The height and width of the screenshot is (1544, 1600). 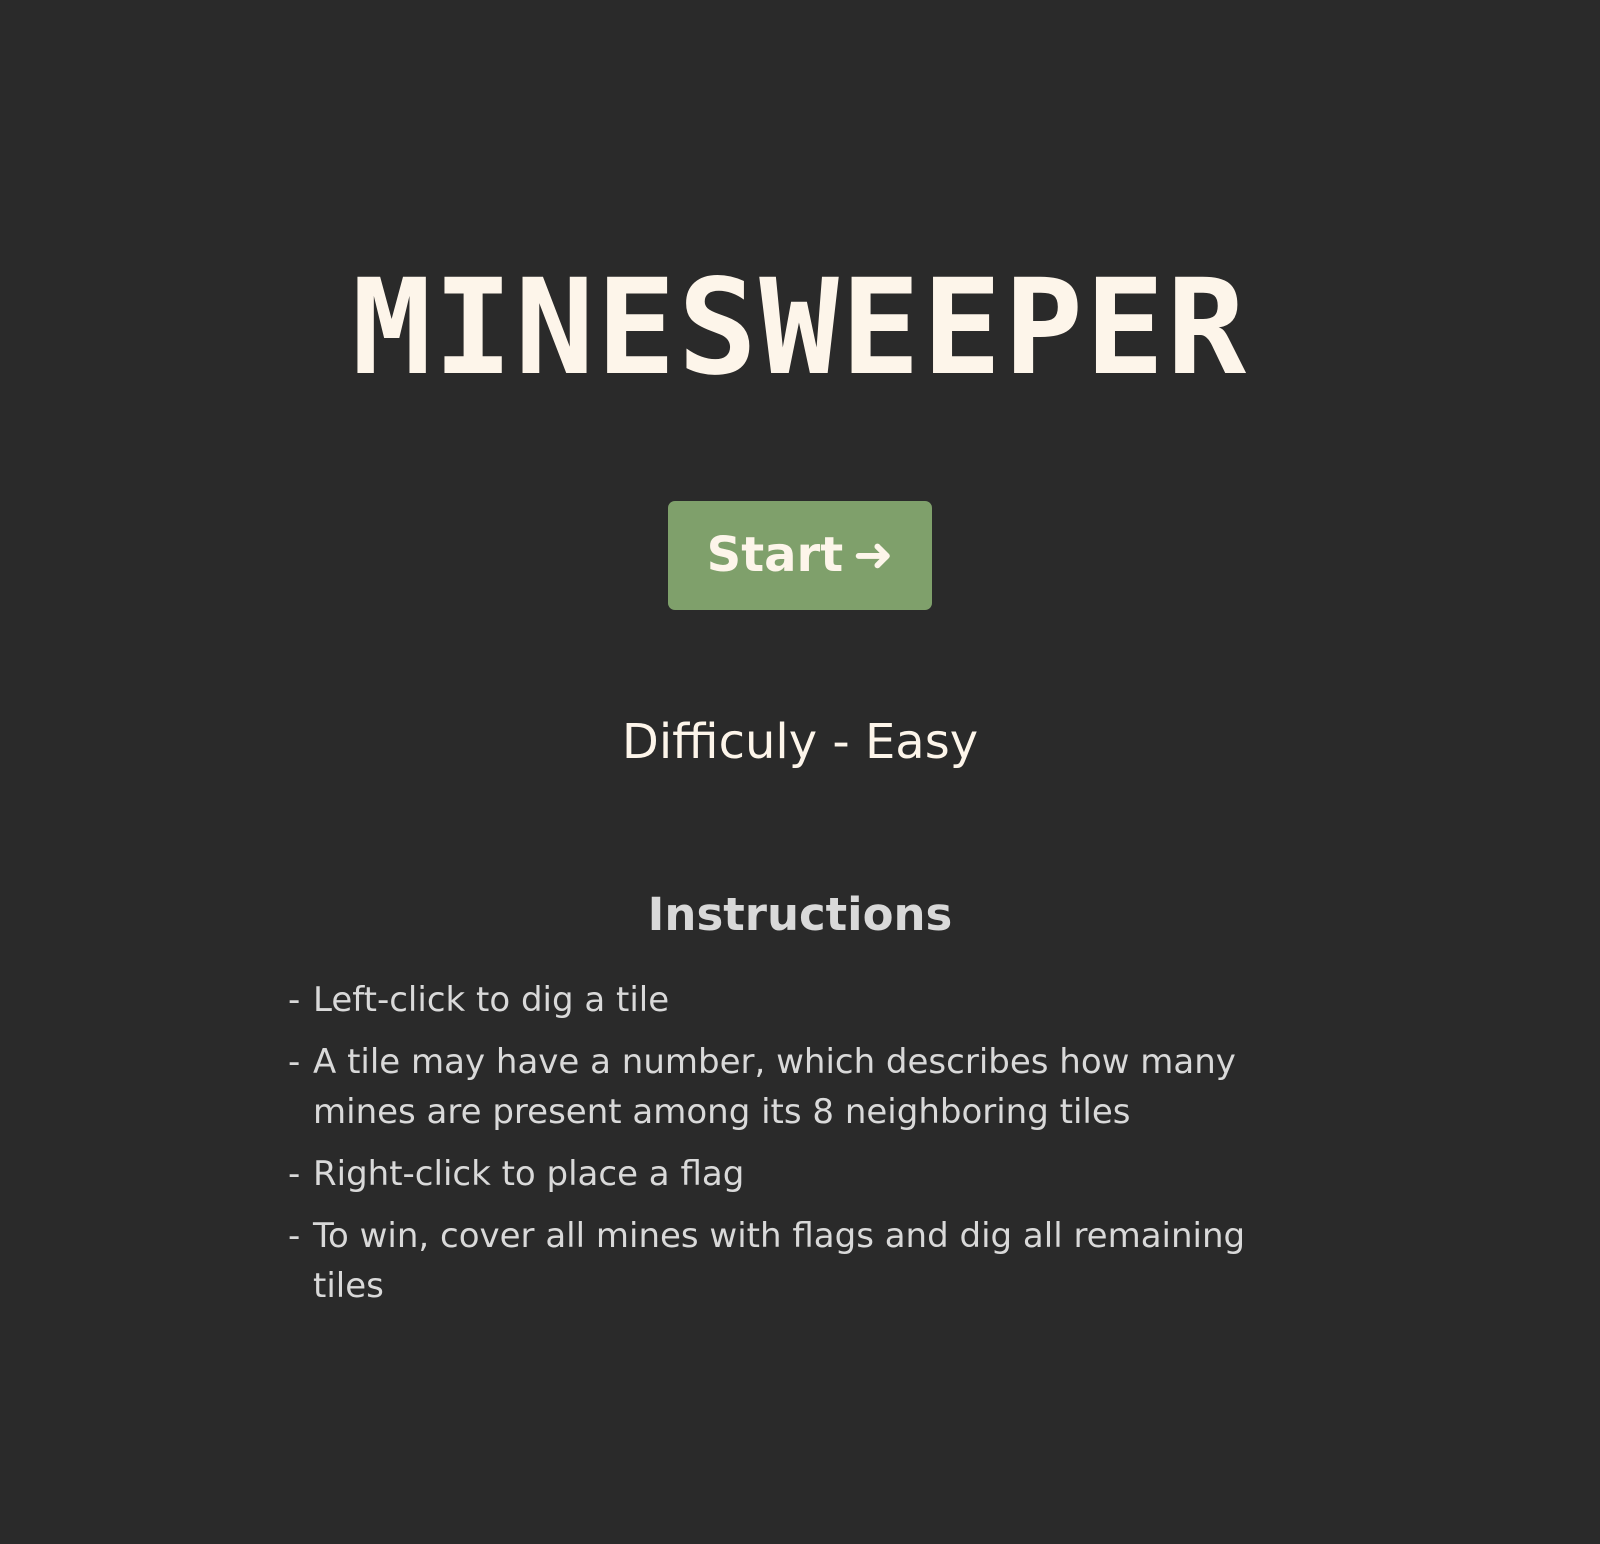 I want to click on instructions-heading: Instructions, so click(x=800, y=914).